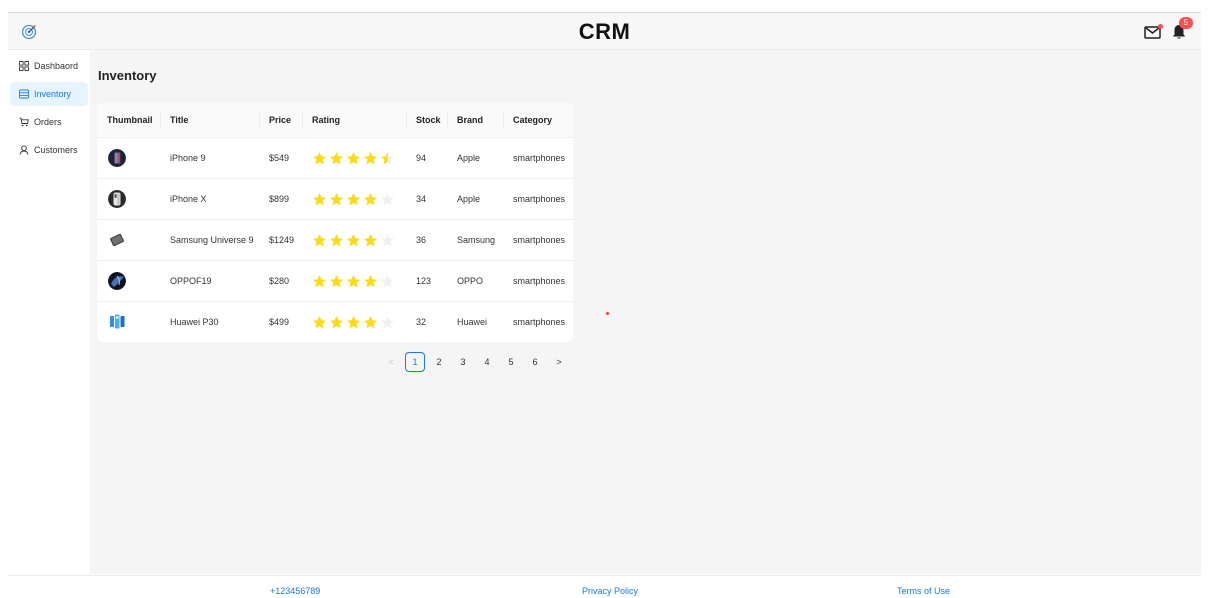 This screenshot has width=1209, height=598. I want to click on column-header-thumbnail: Thumbnail, so click(130, 120).